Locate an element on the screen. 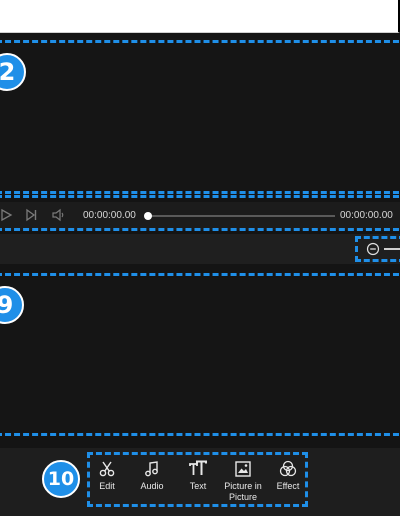  seek-track is located at coordinates (240, 216).